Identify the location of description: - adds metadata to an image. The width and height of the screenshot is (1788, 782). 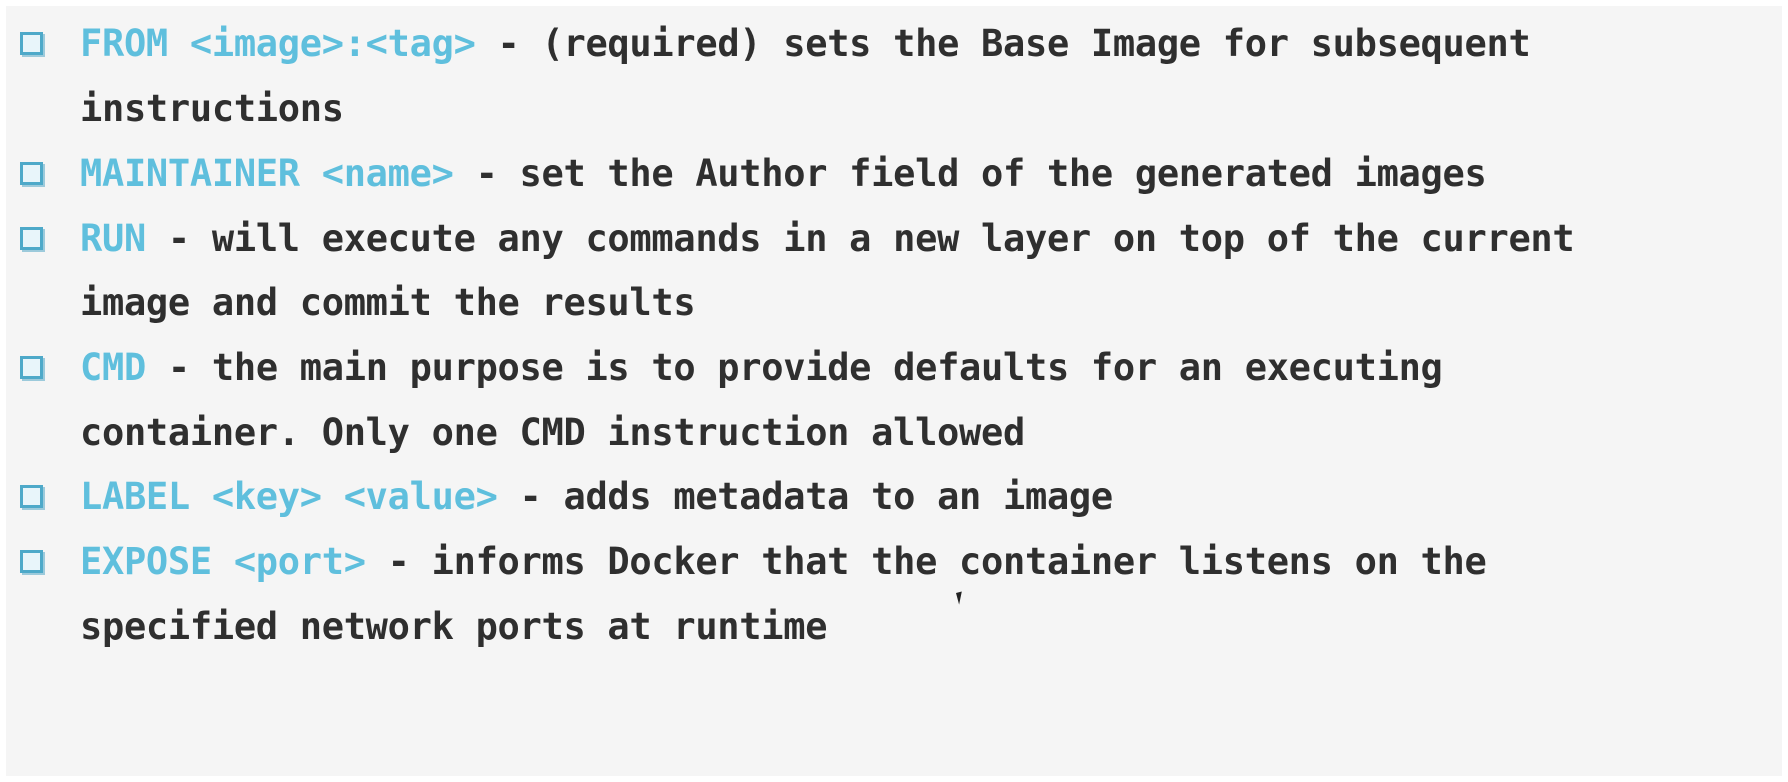
(805, 496).